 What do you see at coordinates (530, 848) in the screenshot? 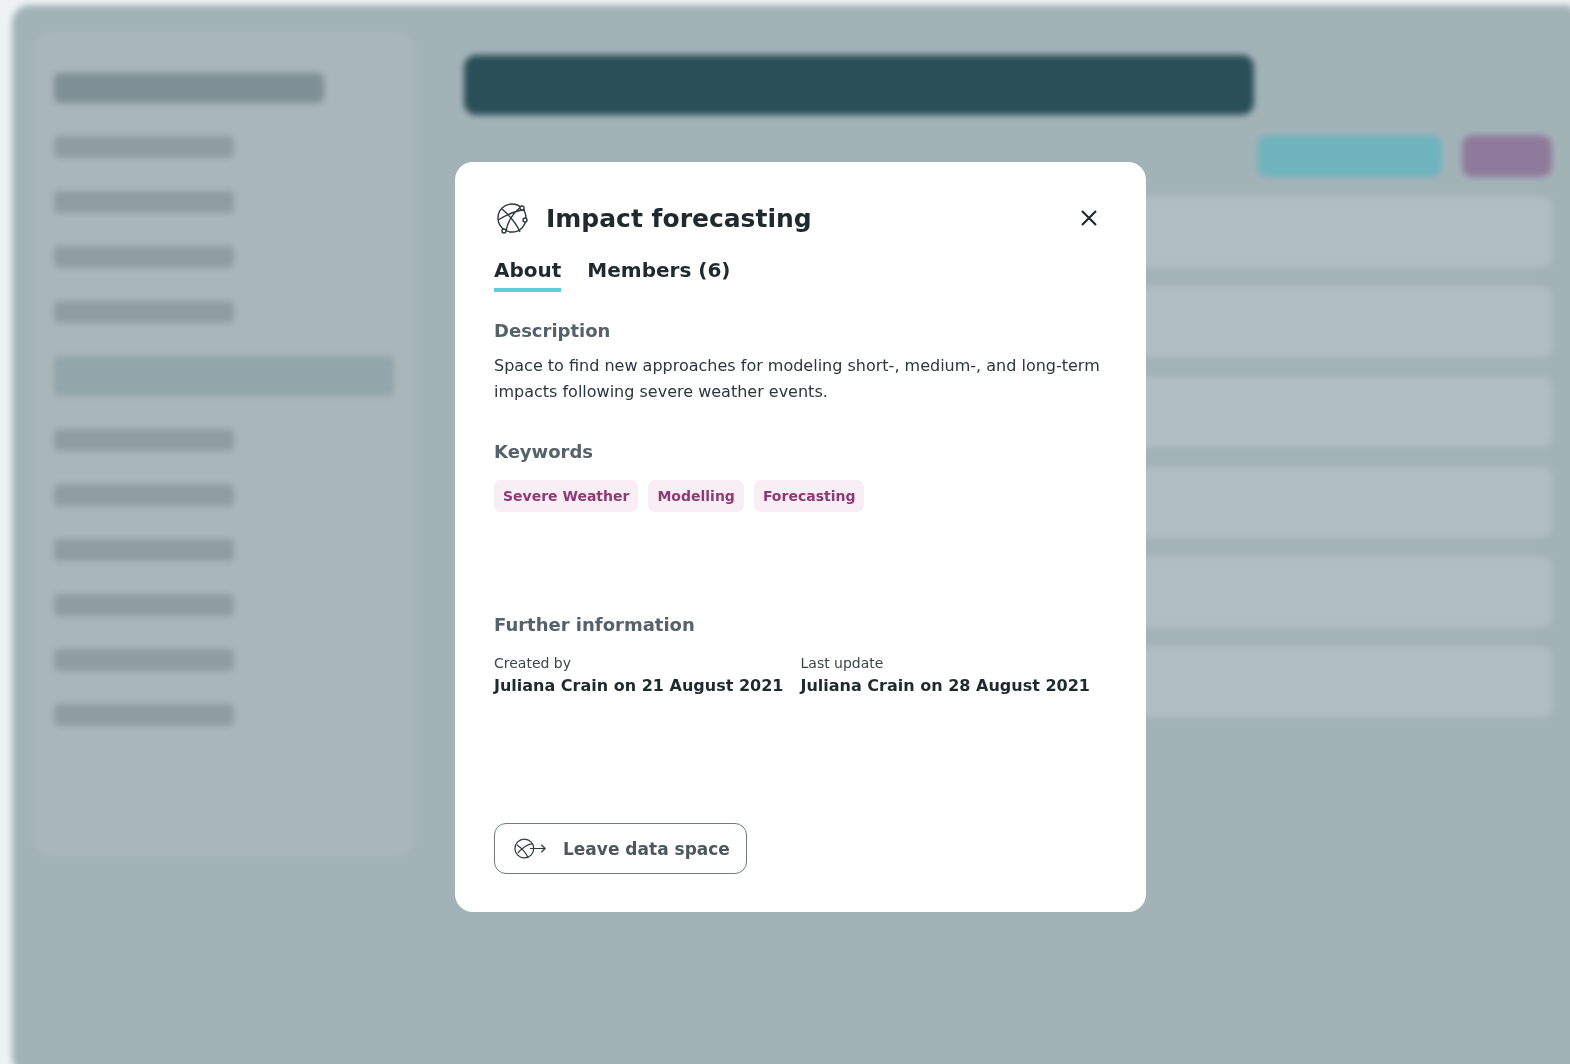
I see `globe-arrow-icon` at bounding box center [530, 848].